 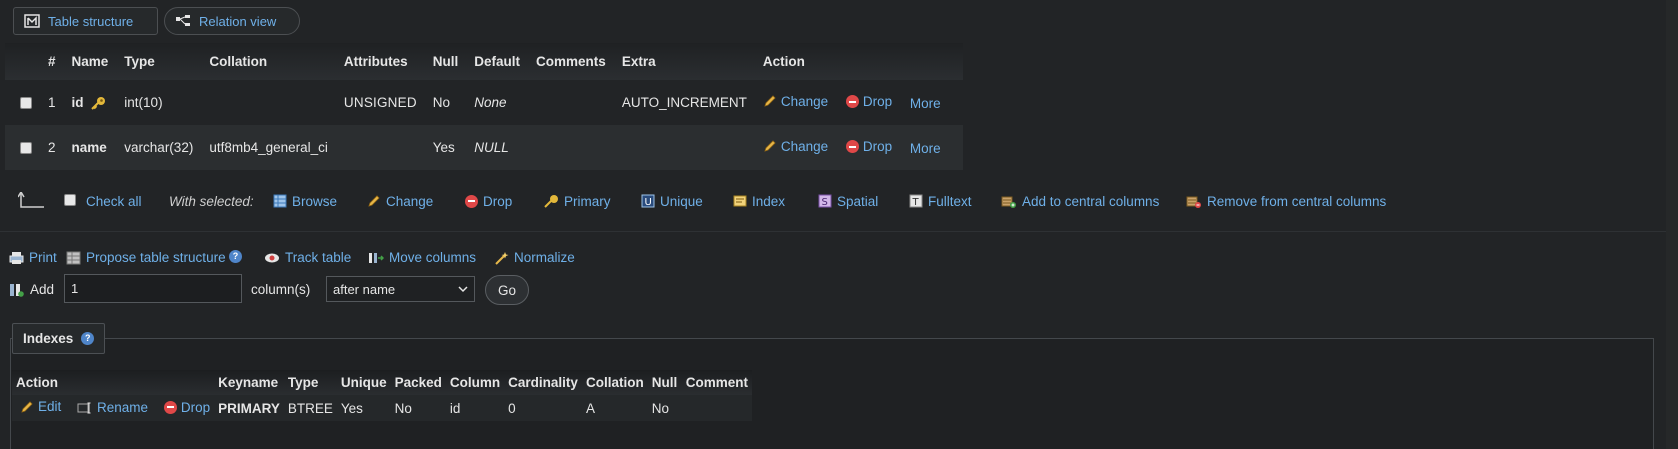 I want to click on browse-icon, so click(x=280, y=201).